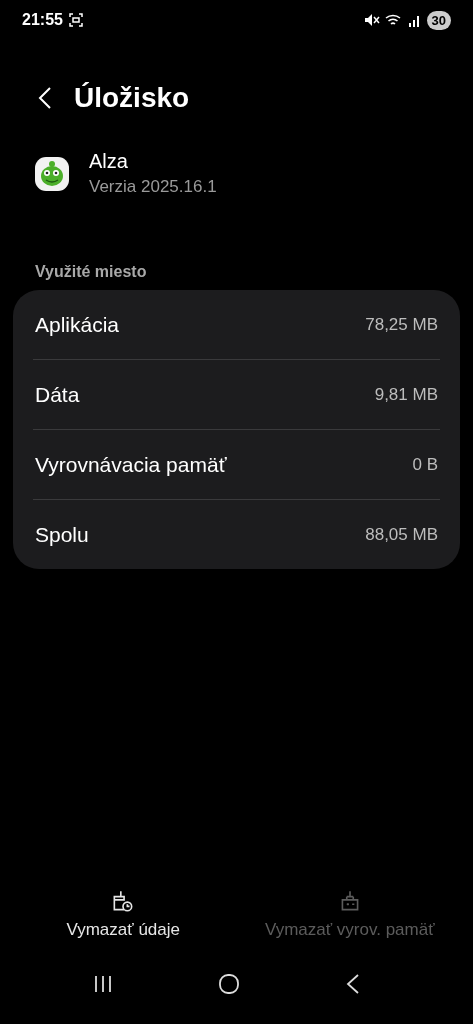  I want to click on home-icon, so click(229, 984).